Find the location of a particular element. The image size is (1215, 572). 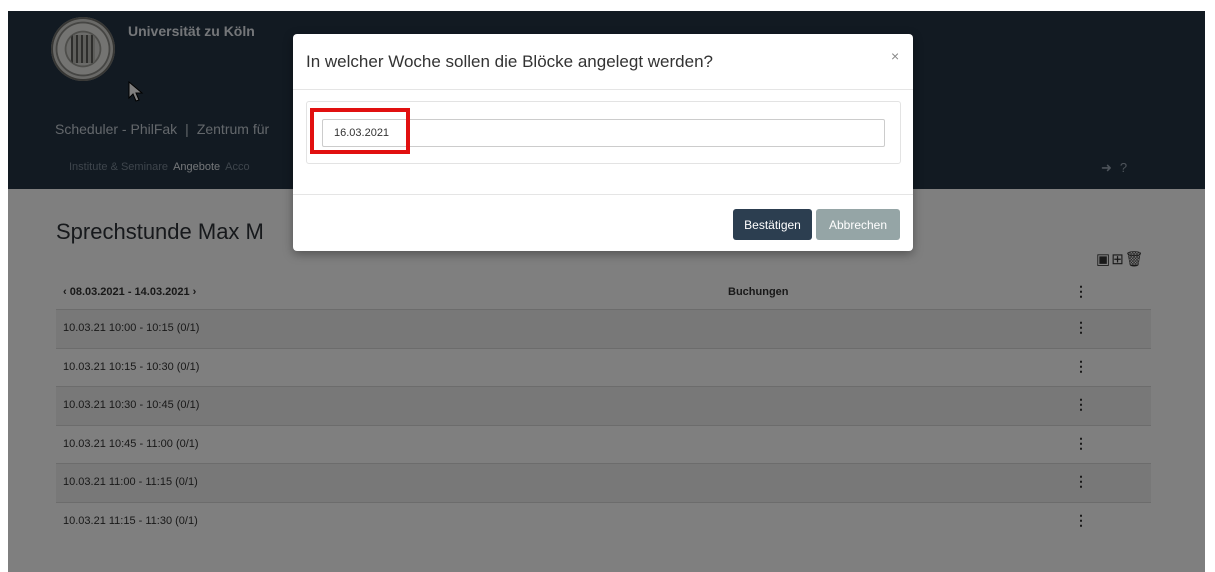

annotation-highlight-box is located at coordinates (360, 131).